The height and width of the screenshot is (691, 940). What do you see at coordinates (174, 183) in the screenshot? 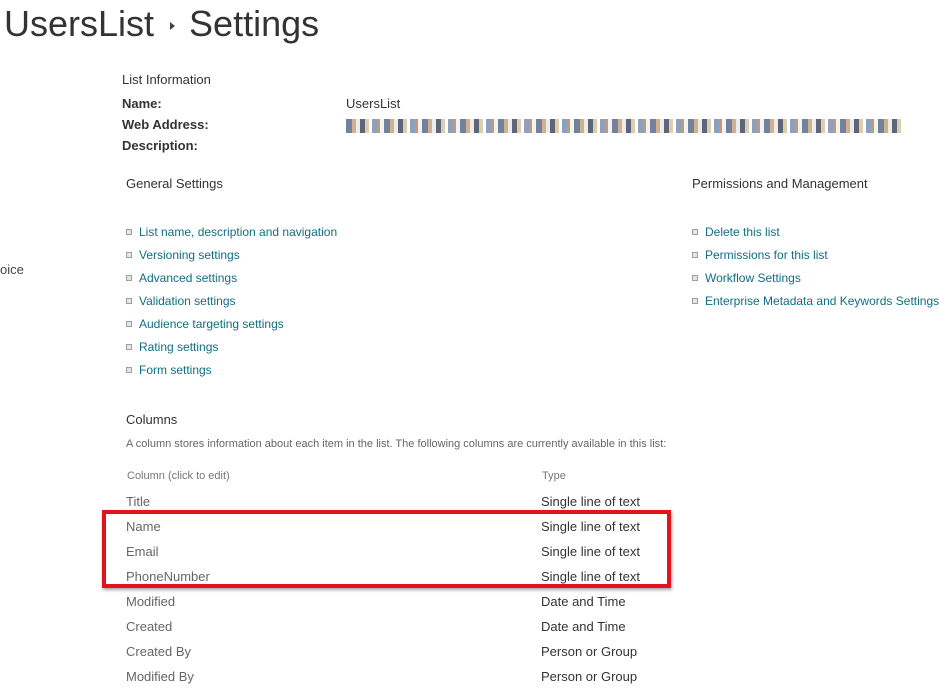
I see `general-settings-heading: General Settings` at bounding box center [174, 183].